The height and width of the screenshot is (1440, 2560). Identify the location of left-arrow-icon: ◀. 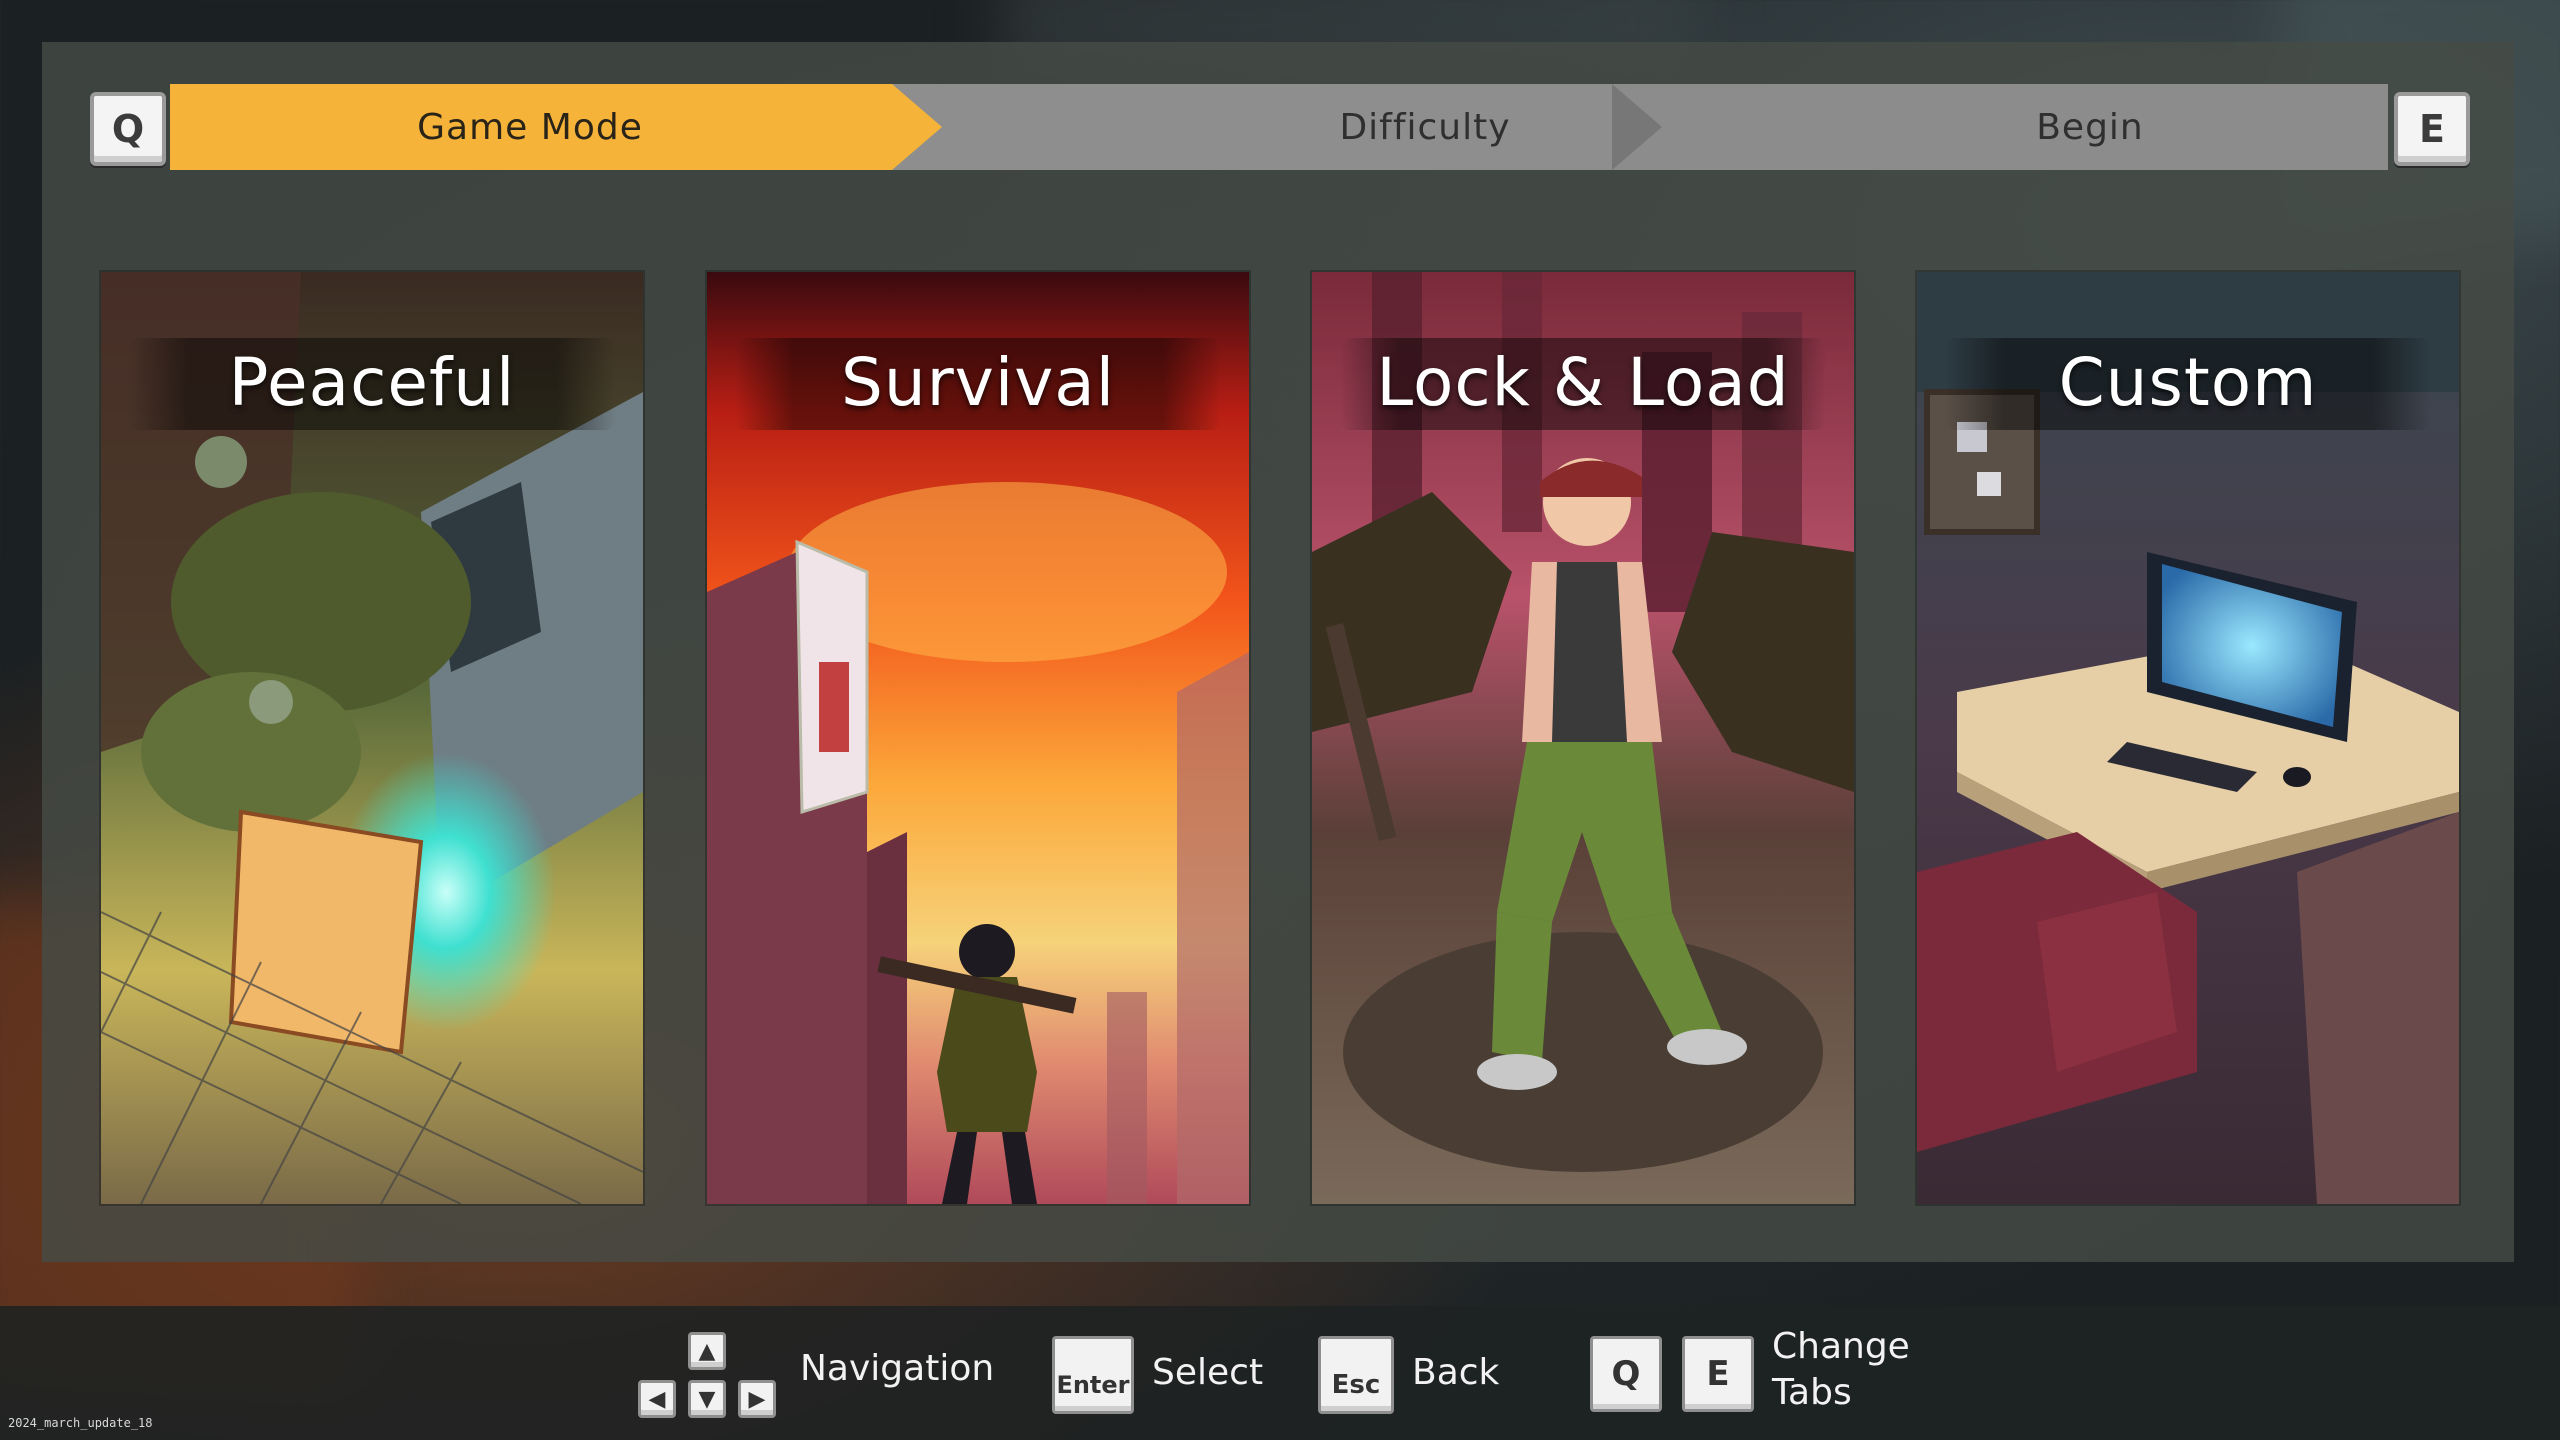
(657, 1399).